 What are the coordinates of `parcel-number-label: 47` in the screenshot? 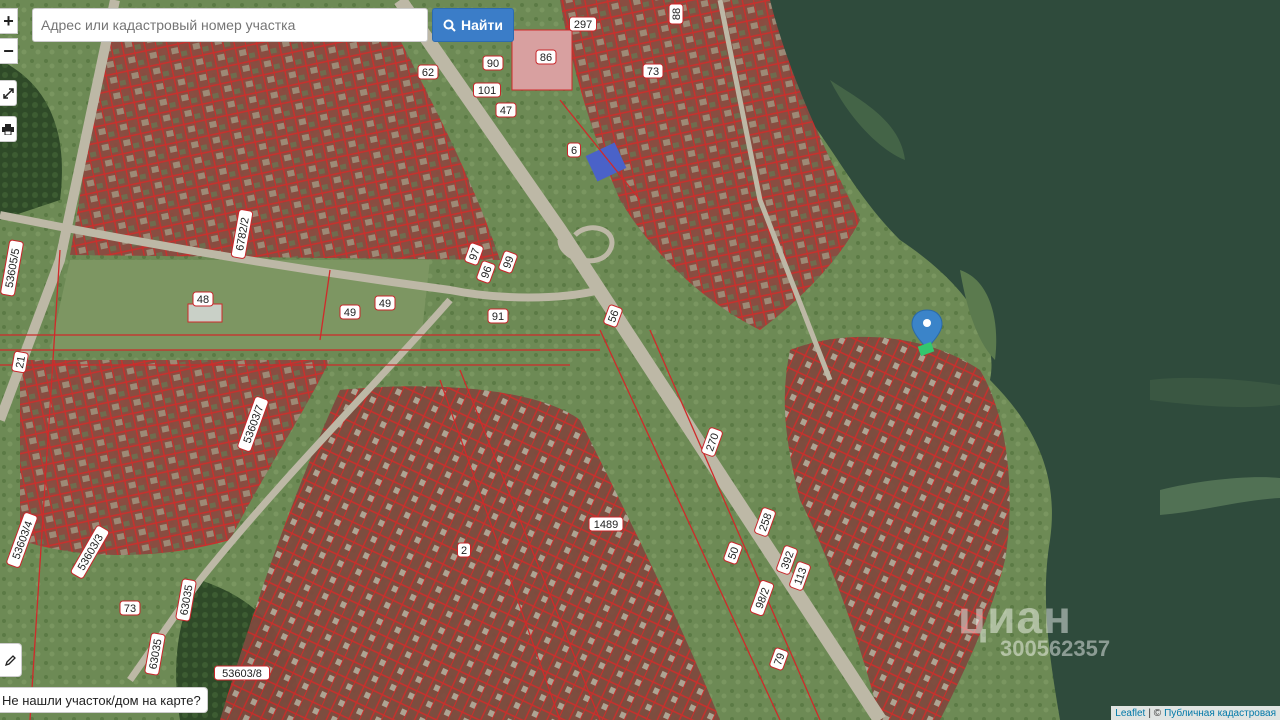 It's located at (506, 110).